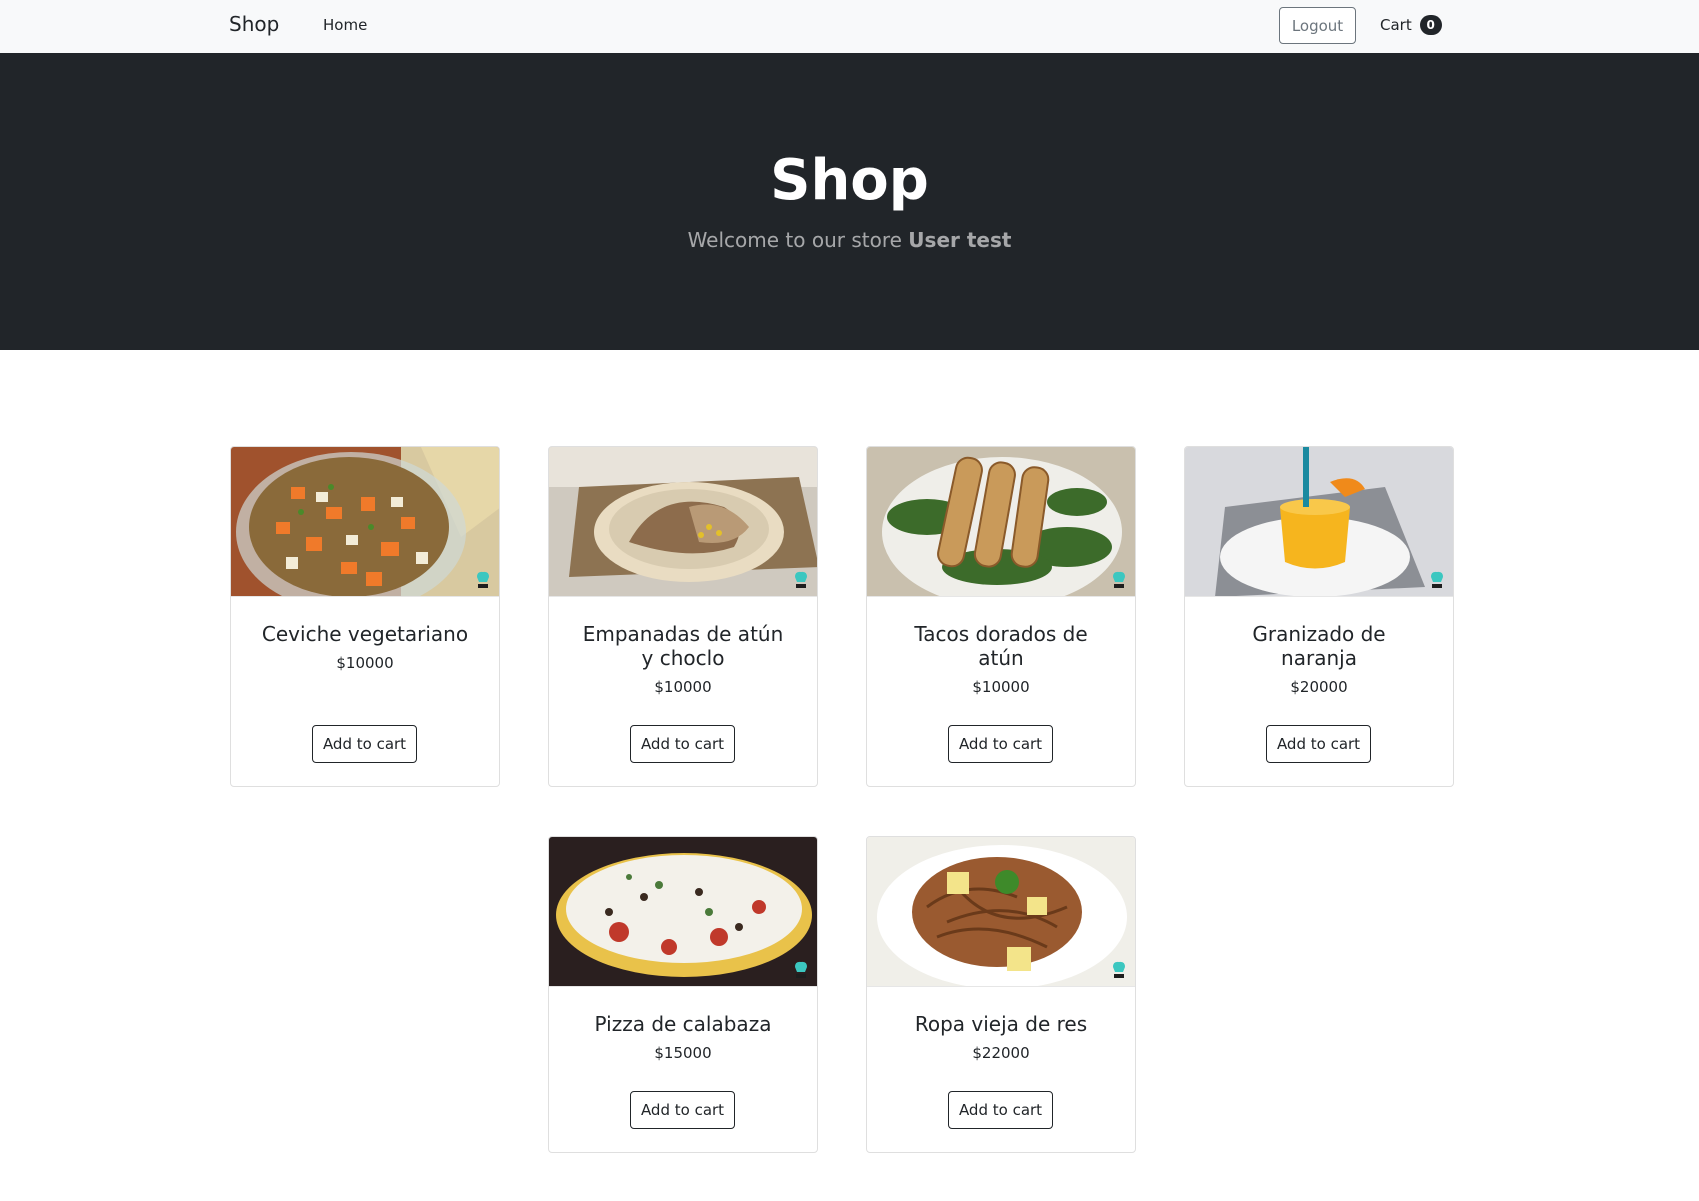  I want to click on logout-button: Logout, so click(1317, 25).